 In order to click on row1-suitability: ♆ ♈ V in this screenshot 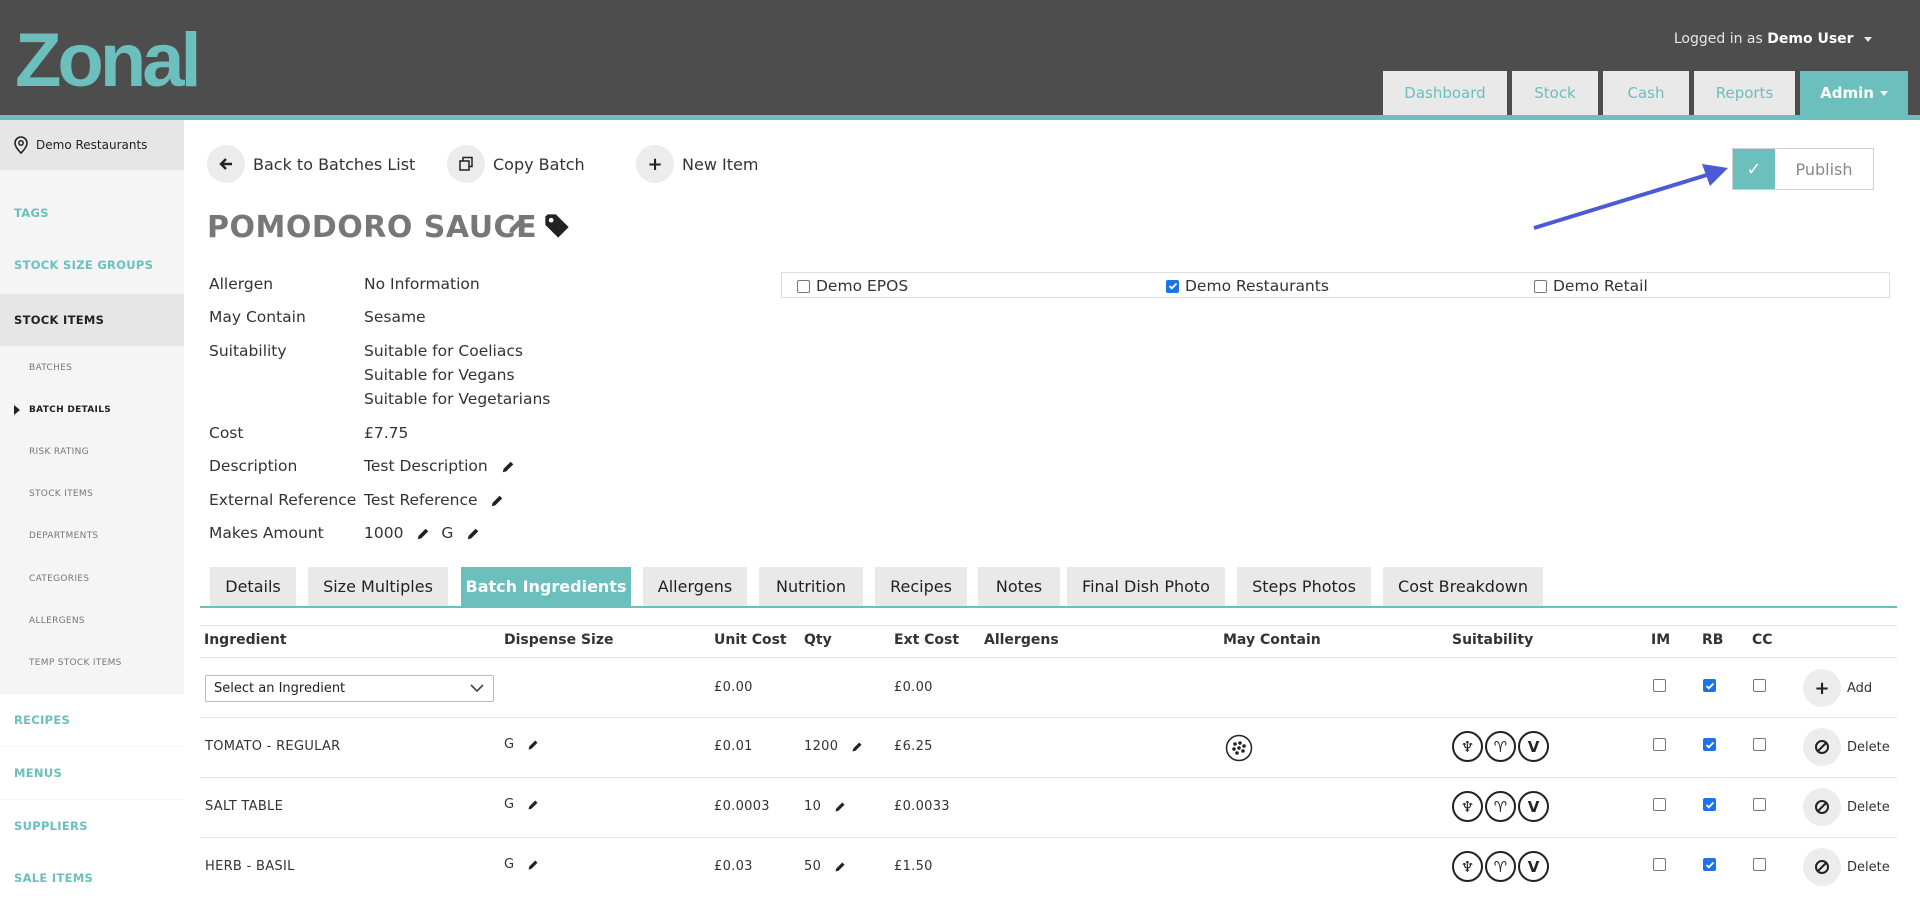, I will do `click(1501, 746)`.